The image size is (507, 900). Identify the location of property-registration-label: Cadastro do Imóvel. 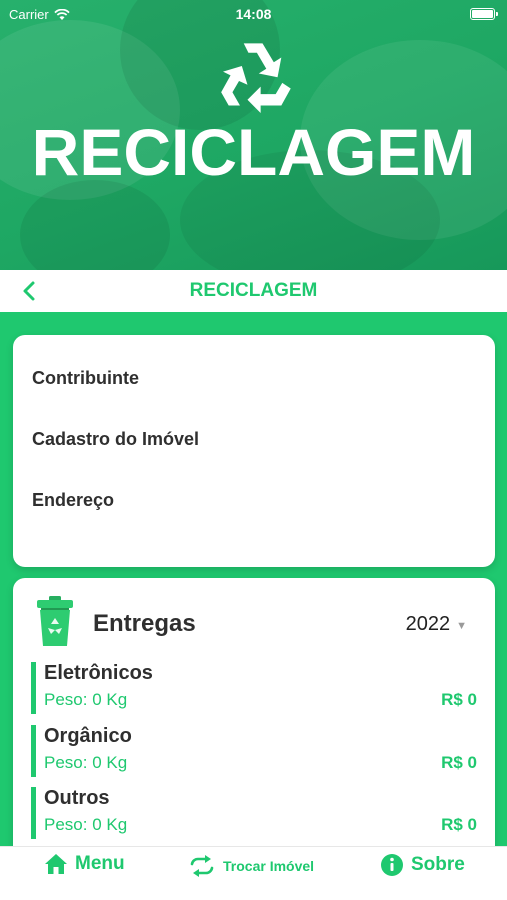
(116, 439).